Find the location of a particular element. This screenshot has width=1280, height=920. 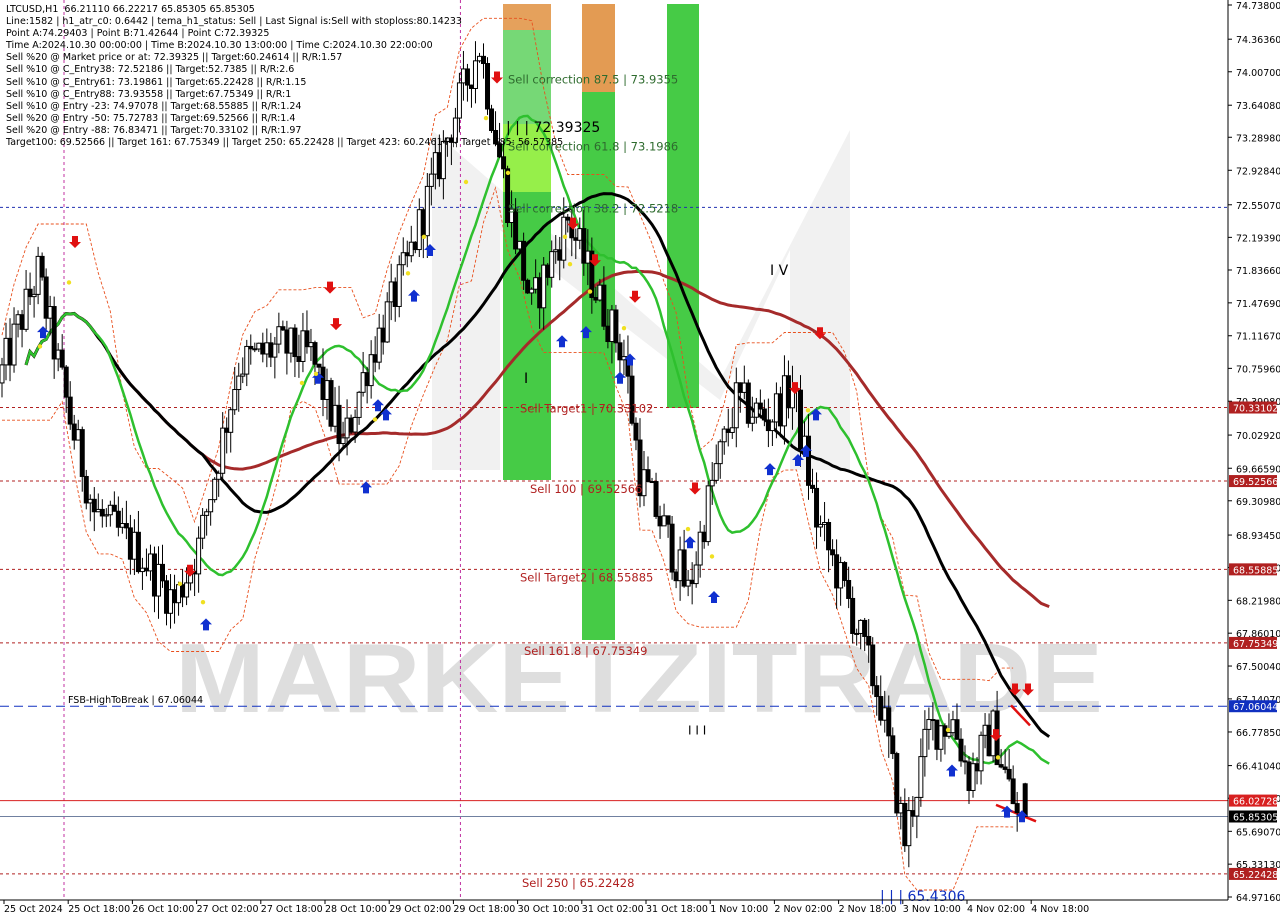

time-tick-label: 2 Nov 02:00 is located at coordinates (803, 909).